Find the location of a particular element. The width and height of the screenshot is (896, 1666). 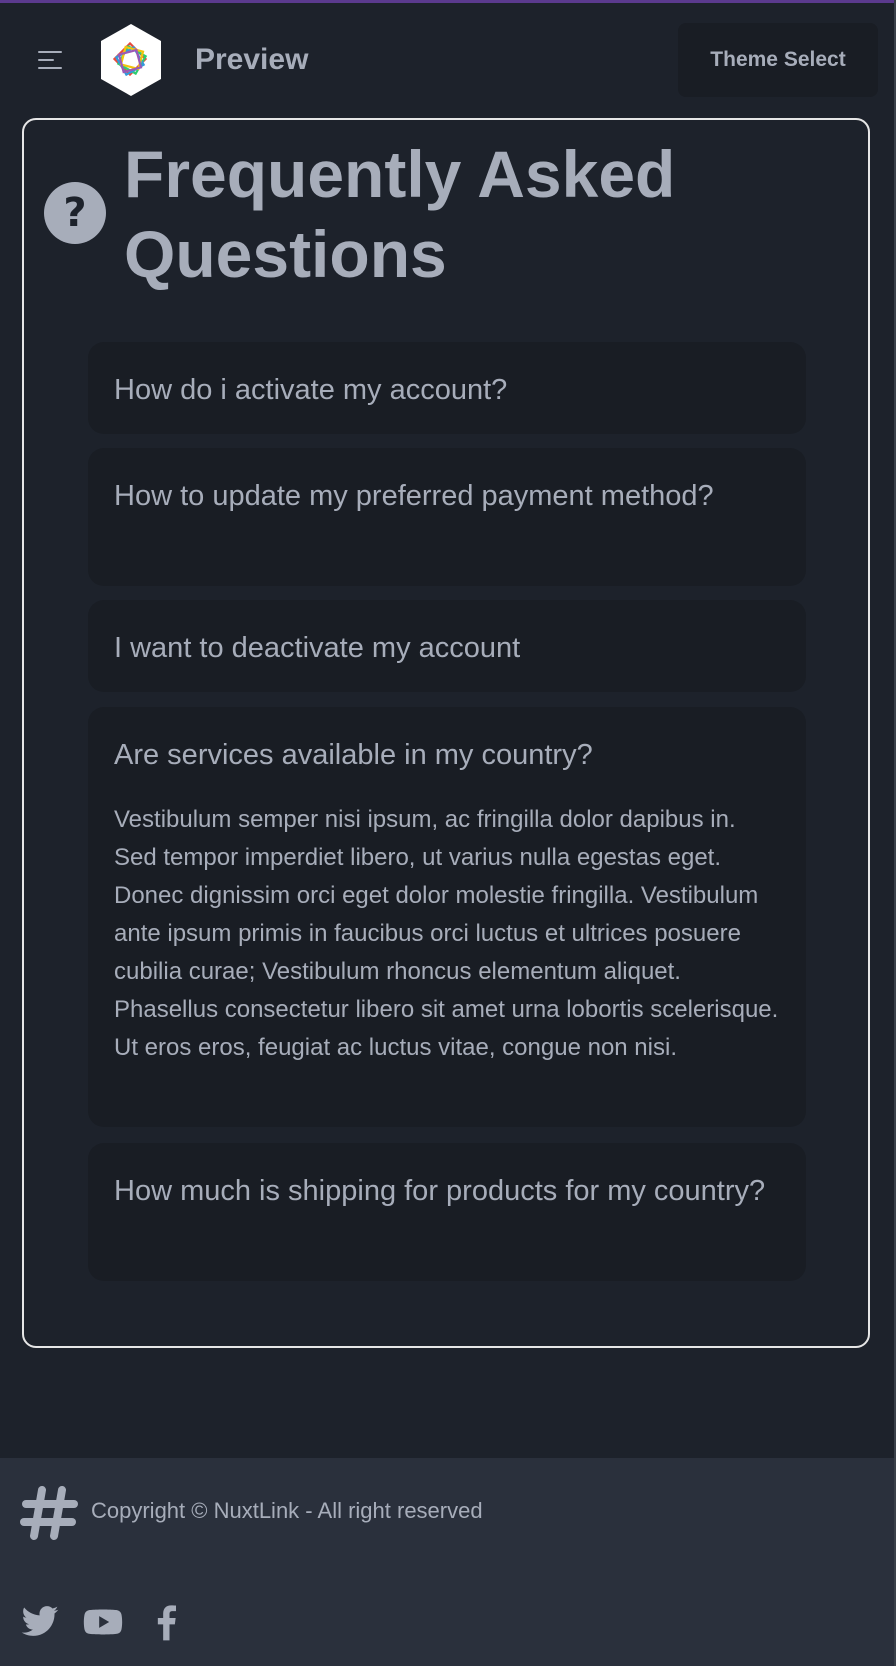

faq-question: How do i activate my account? is located at coordinates (447, 390).